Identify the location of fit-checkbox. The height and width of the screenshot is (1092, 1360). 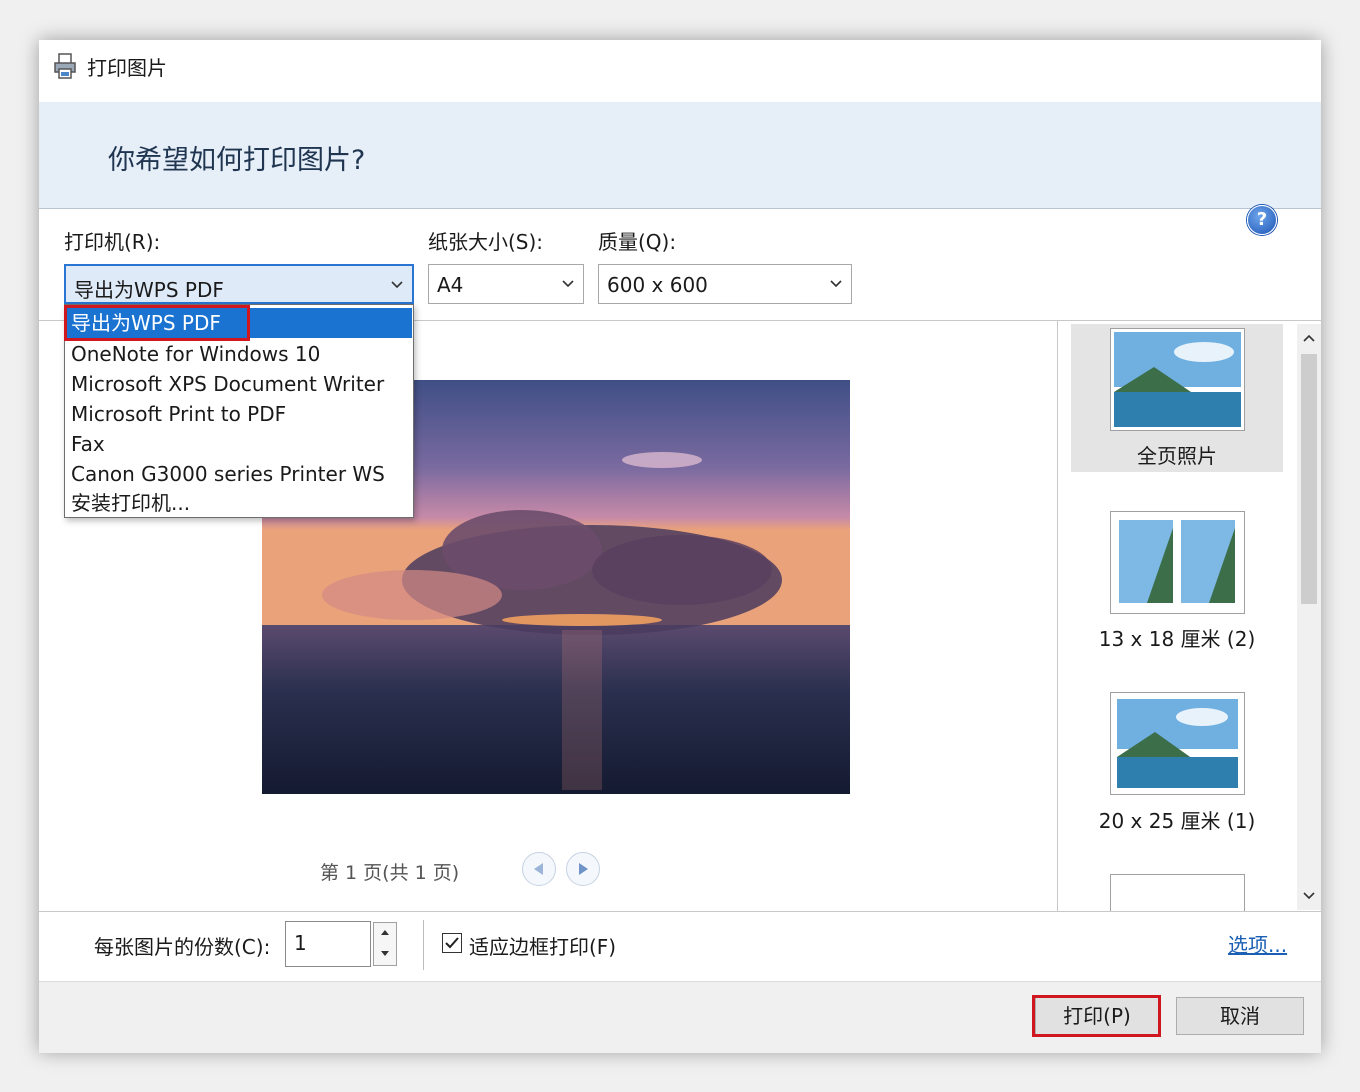
(452, 943).